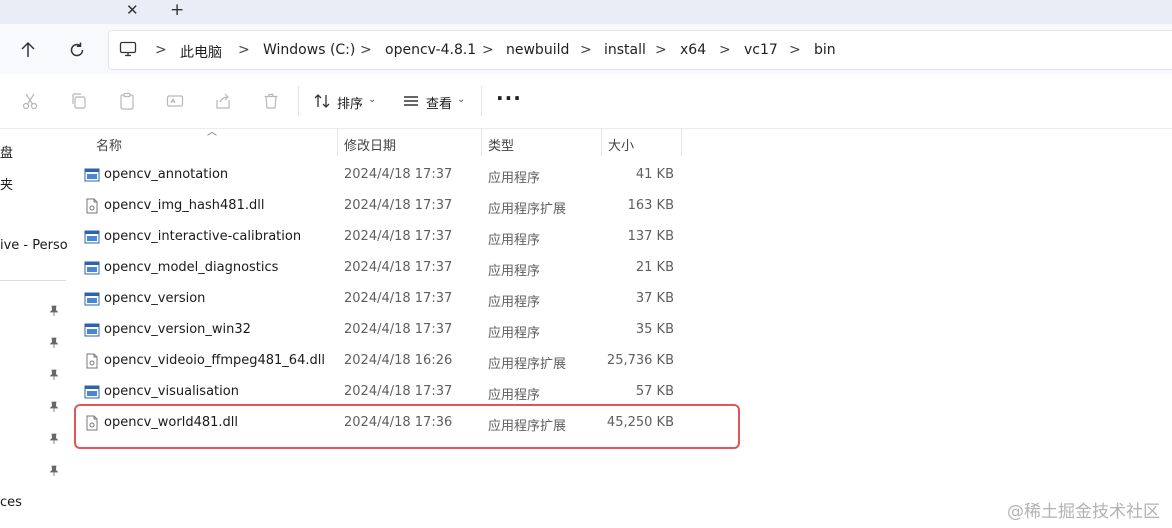 The width and height of the screenshot is (1172, 528). Describe the element at coordinates (625, 50) in the screenshot. I see `breadcrumb-item: install` at that location.